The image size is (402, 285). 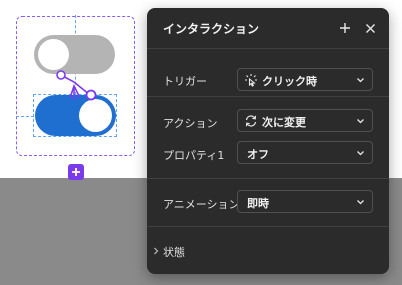 I want to click on toggle-knob, so click(x=53, y=54).